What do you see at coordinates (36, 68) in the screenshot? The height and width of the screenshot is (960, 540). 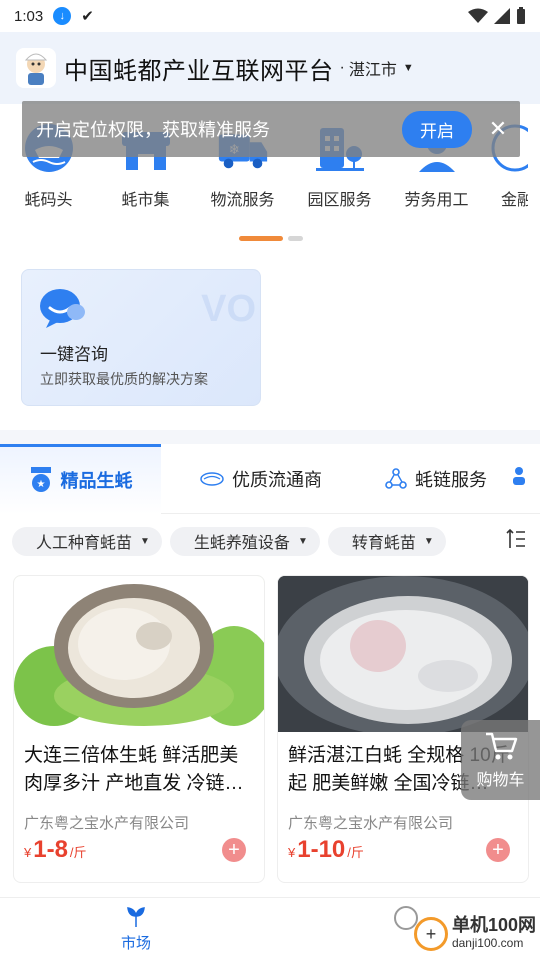 I see `app-logo` at bounding box center [36, 68].